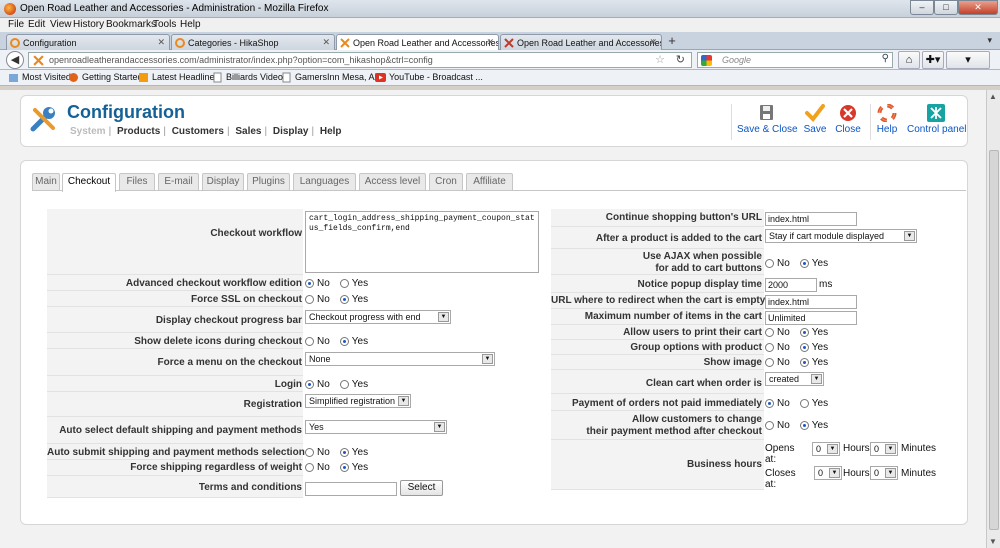 This screenshot has height=548, width=1000. I want to click on registration-select: Simplified registration ▼, so click(358, 401).